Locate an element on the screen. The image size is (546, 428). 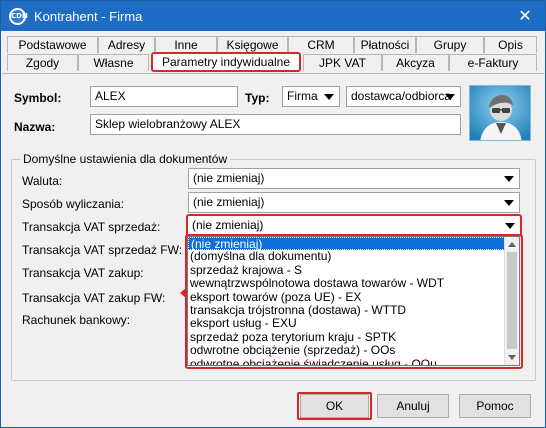
app-logo-icon: CDN is located at coordinates (18, 16).